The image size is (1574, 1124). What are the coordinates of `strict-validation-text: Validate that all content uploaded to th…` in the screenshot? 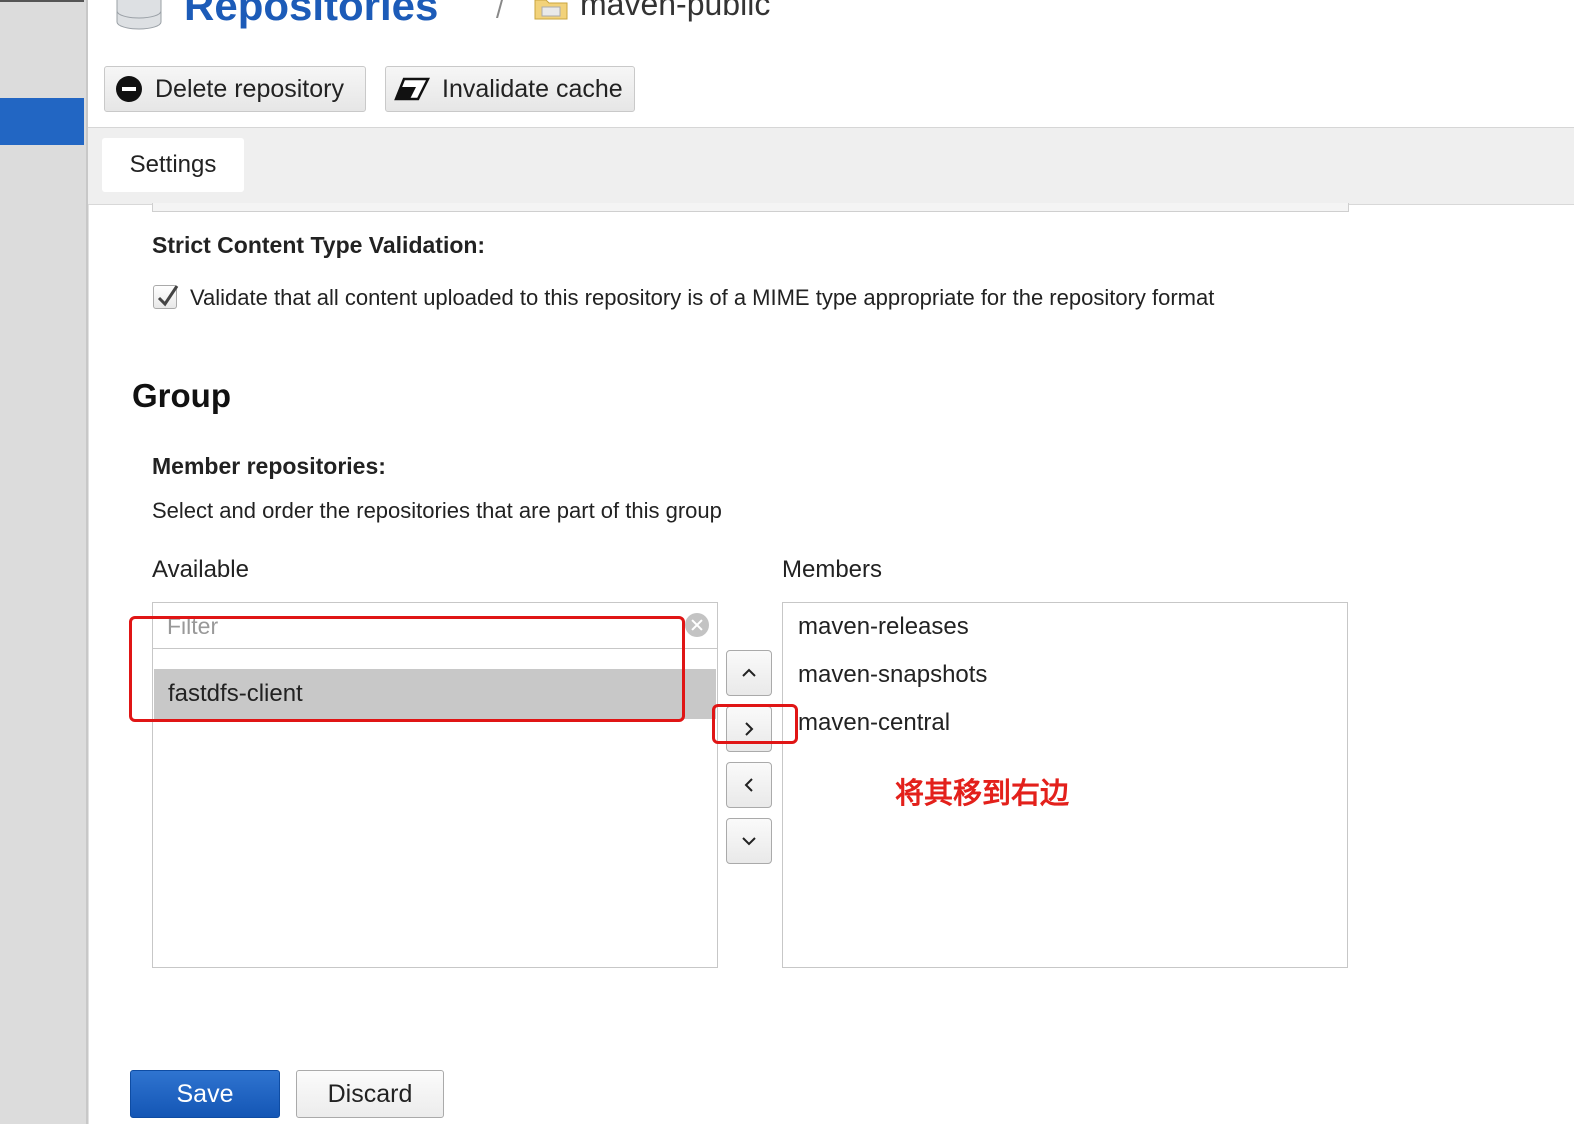 It's located at (702, 297).